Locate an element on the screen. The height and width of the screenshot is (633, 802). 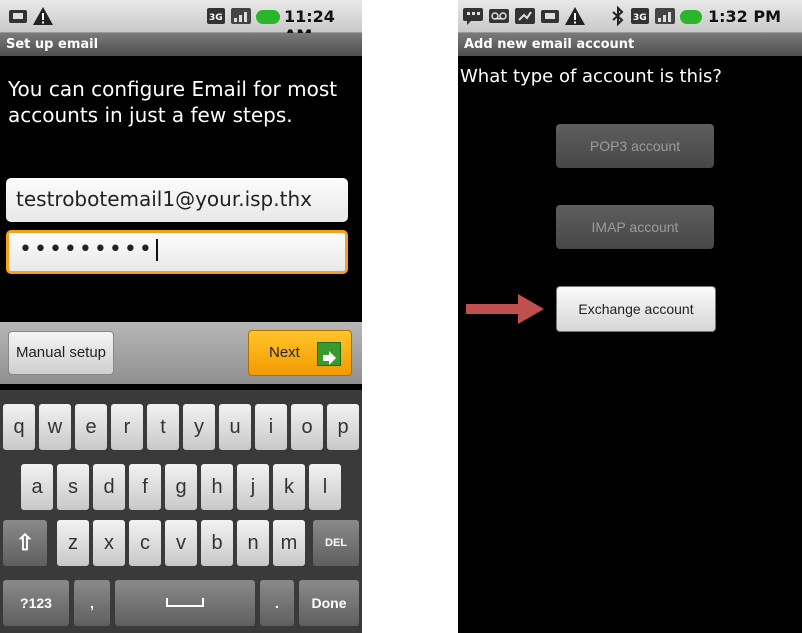
arrow-right-icon is located at coordinates (329, 354).